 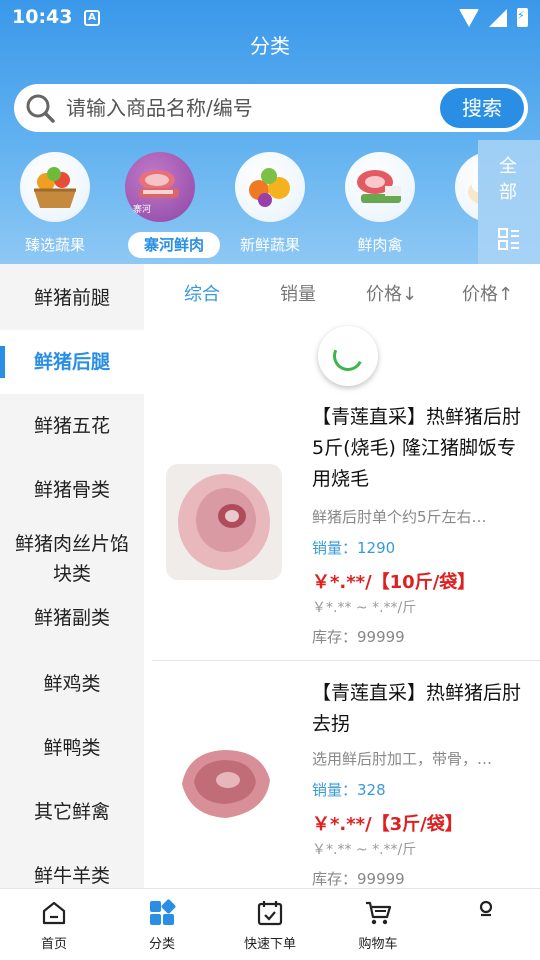 I want to click on nav-profile, so click(x=486, y=924).